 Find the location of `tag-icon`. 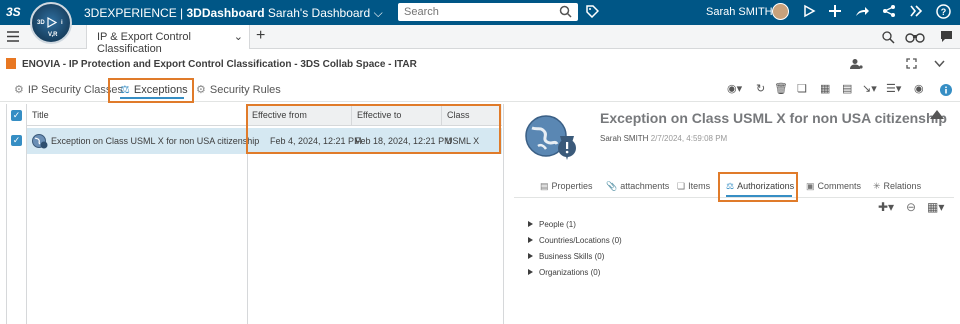

tag-icon is located at coordinates (592, 11).